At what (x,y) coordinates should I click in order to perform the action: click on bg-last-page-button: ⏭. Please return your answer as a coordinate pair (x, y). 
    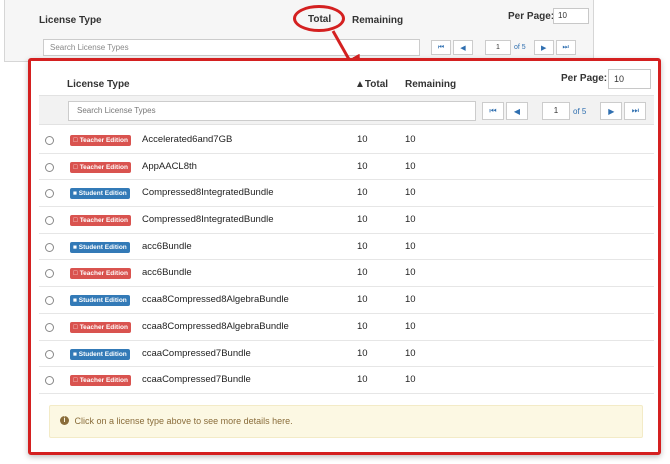
    Looking at the image, I should click on (565, 47).